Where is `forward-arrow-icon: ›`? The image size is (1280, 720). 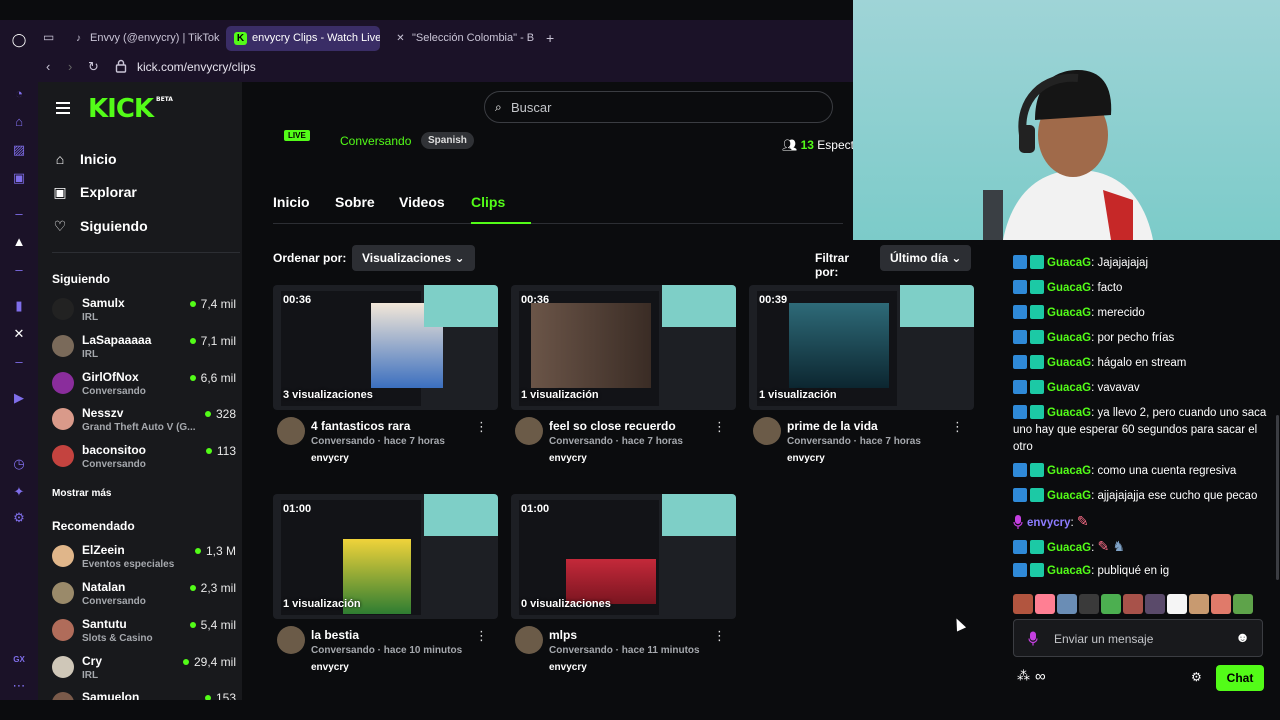 forward-arrow-icon: › is located at coordinates (70, 66).